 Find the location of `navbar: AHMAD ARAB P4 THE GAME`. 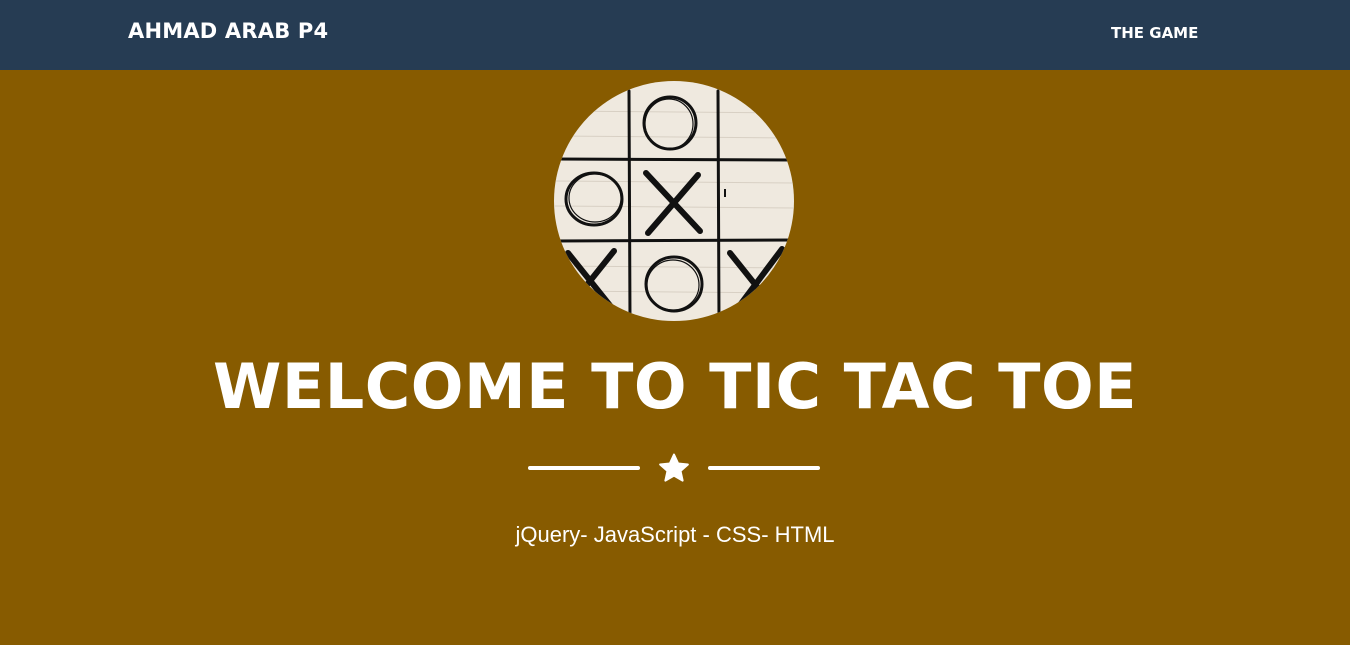

navbar: AHMAD ARAB P4 THE GAME is located at coordinates (675, 35).